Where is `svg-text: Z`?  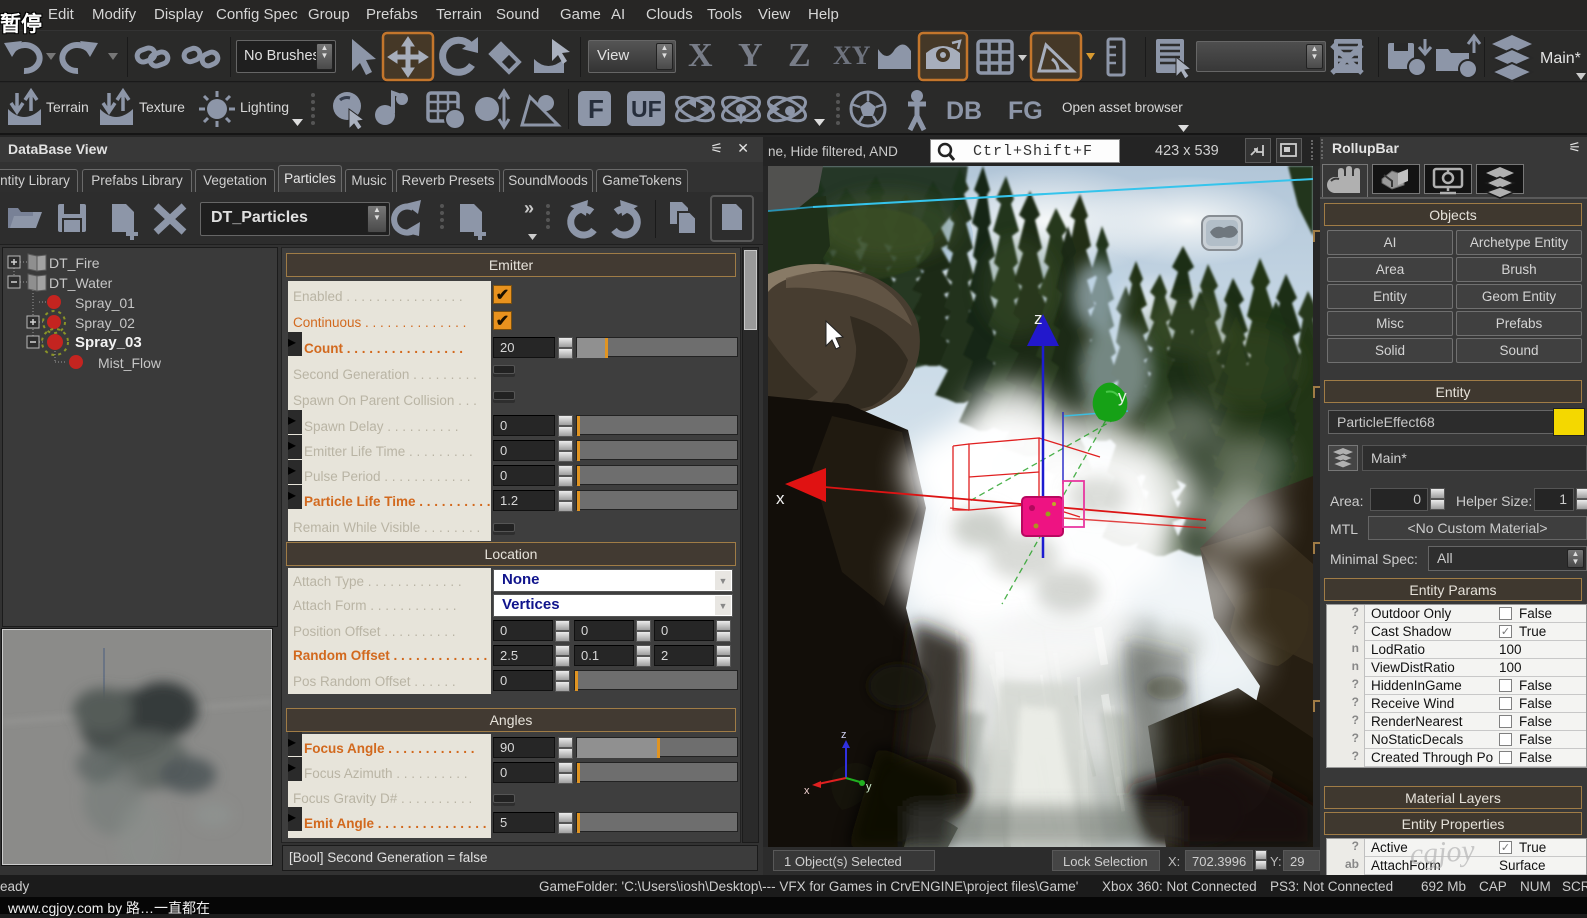 svg-text: Z is located at coordinates (799, 55).